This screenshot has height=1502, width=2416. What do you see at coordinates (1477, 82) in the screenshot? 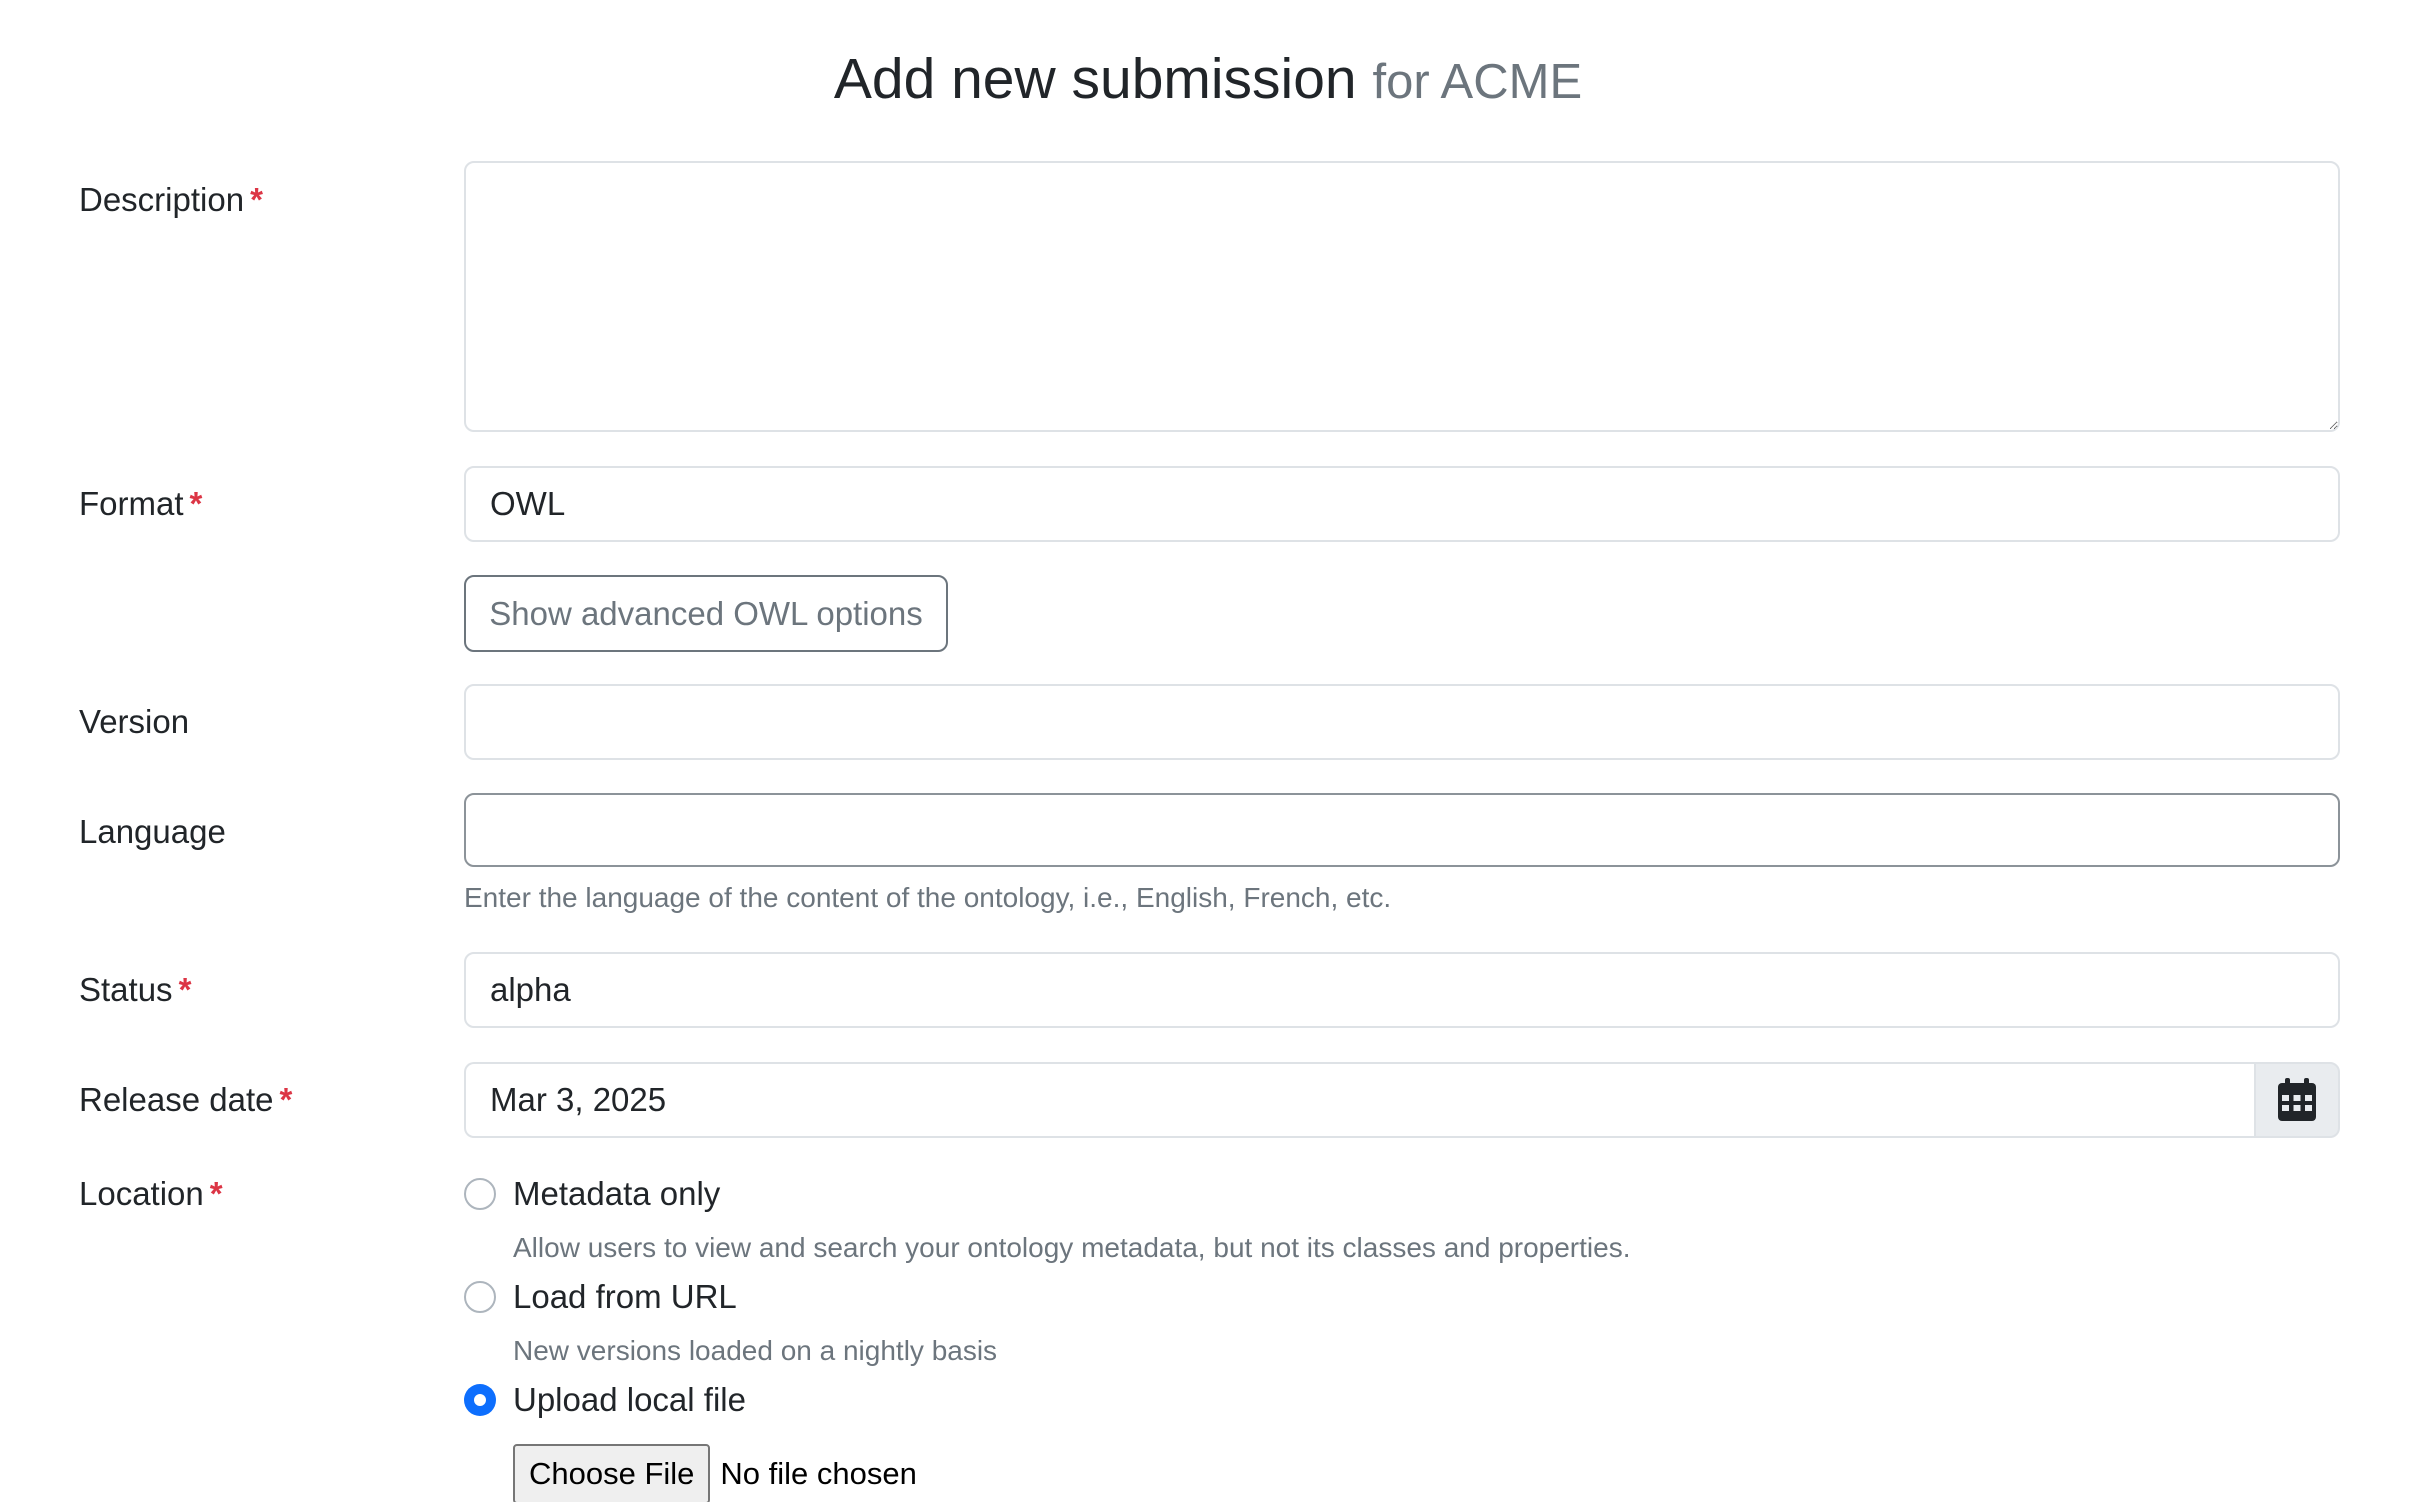
I see `page-title-organization: for ACME` at bounding box center [1477, 82].